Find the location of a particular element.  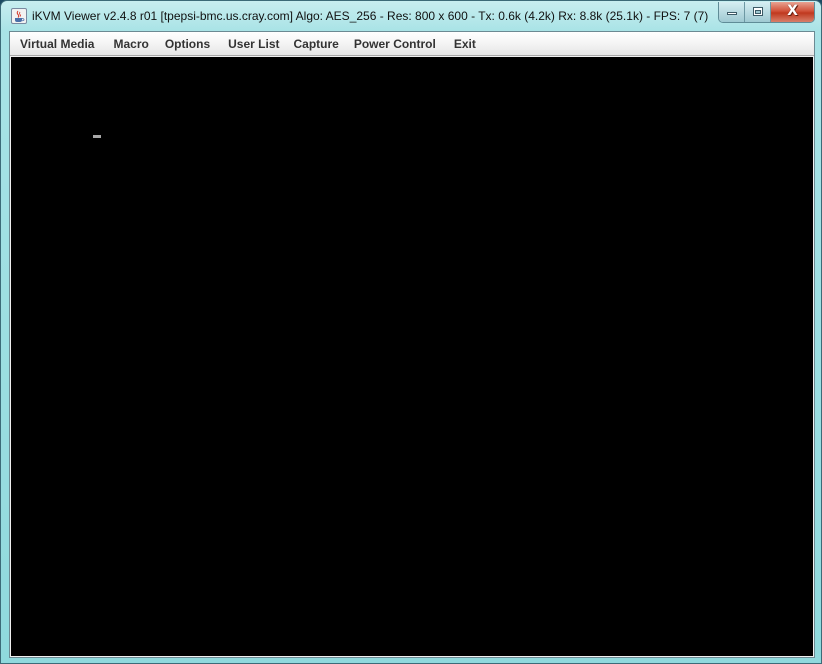

minimize-button is located at coordinates (732, 12).